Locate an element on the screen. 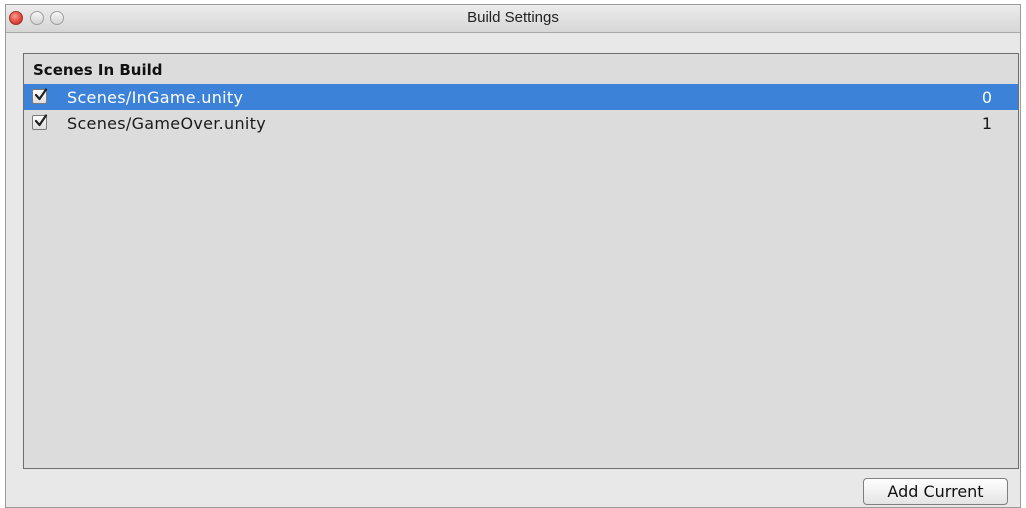  add-current-button: Add Current is located at coordinates (935, 491).